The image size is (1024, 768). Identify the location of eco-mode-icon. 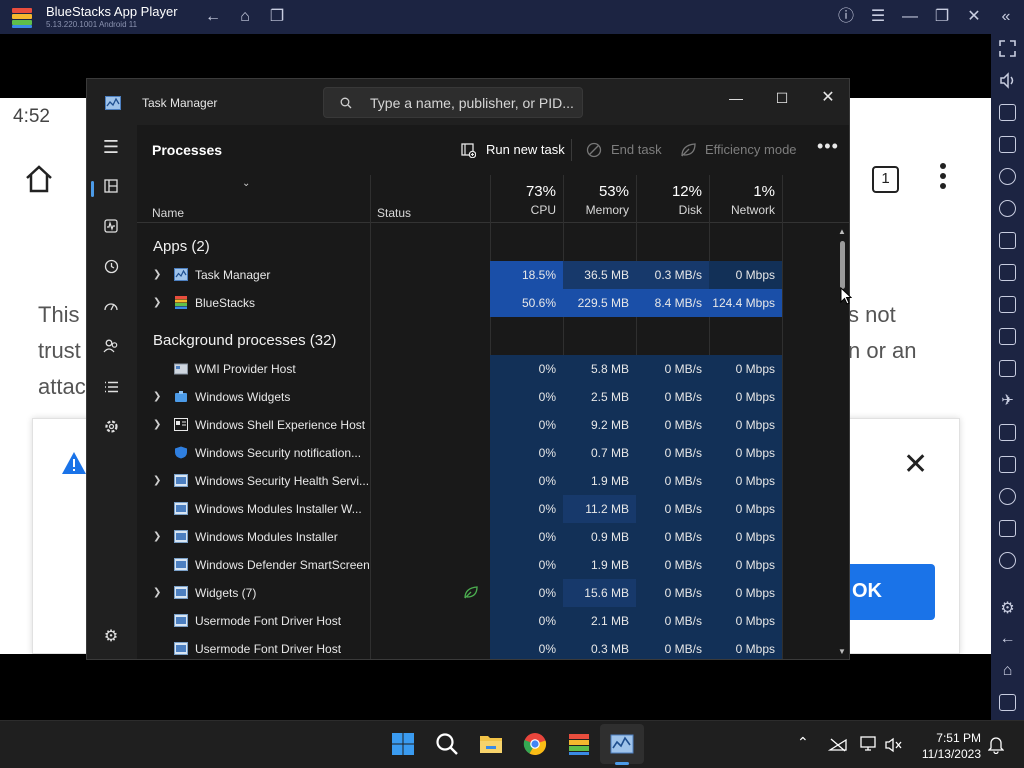
(1007, 560).